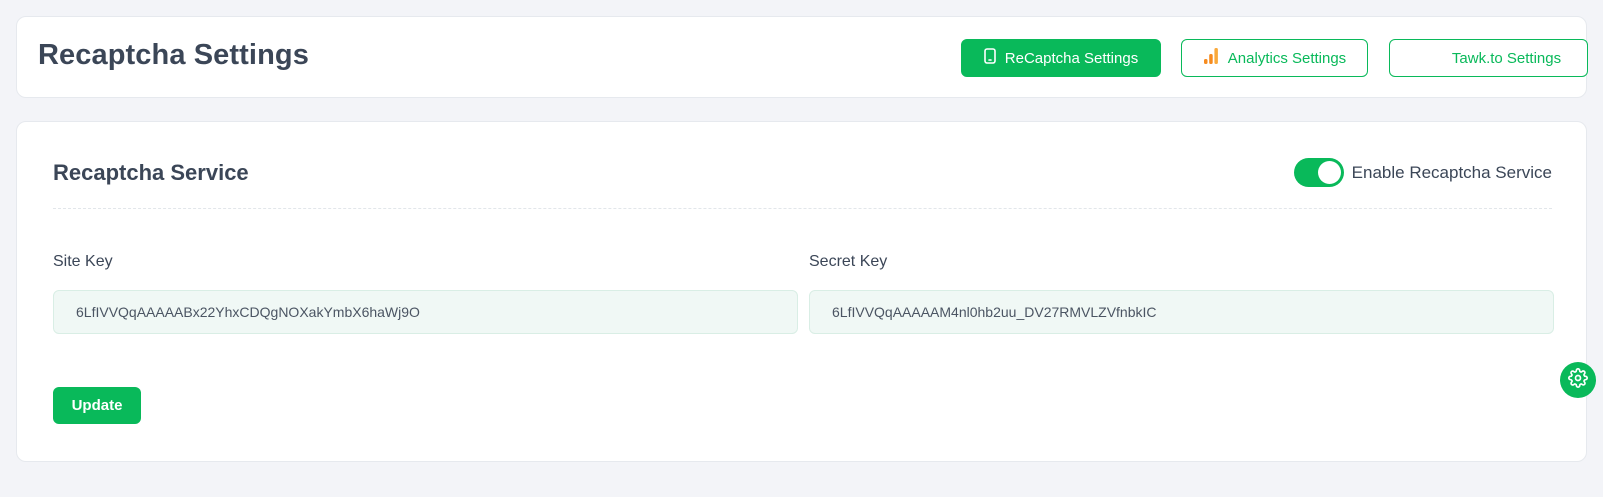  I want to click on analytics-settings-button: Analytics Settings, so click(1274, 58).